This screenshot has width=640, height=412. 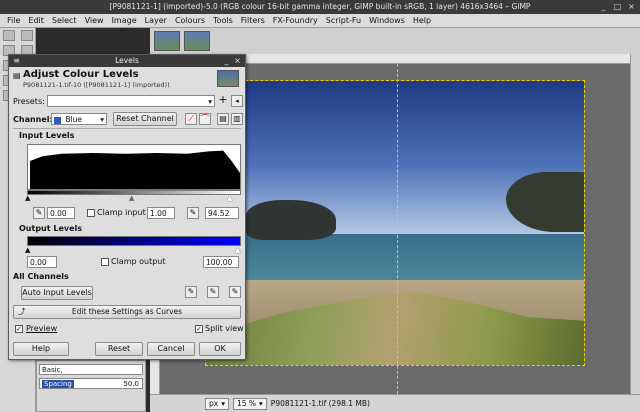 What do you see at coordinates (199, 329) in the screenshot?
I see `split-view-checkbox: ✓` at bounding box center [199, 329].